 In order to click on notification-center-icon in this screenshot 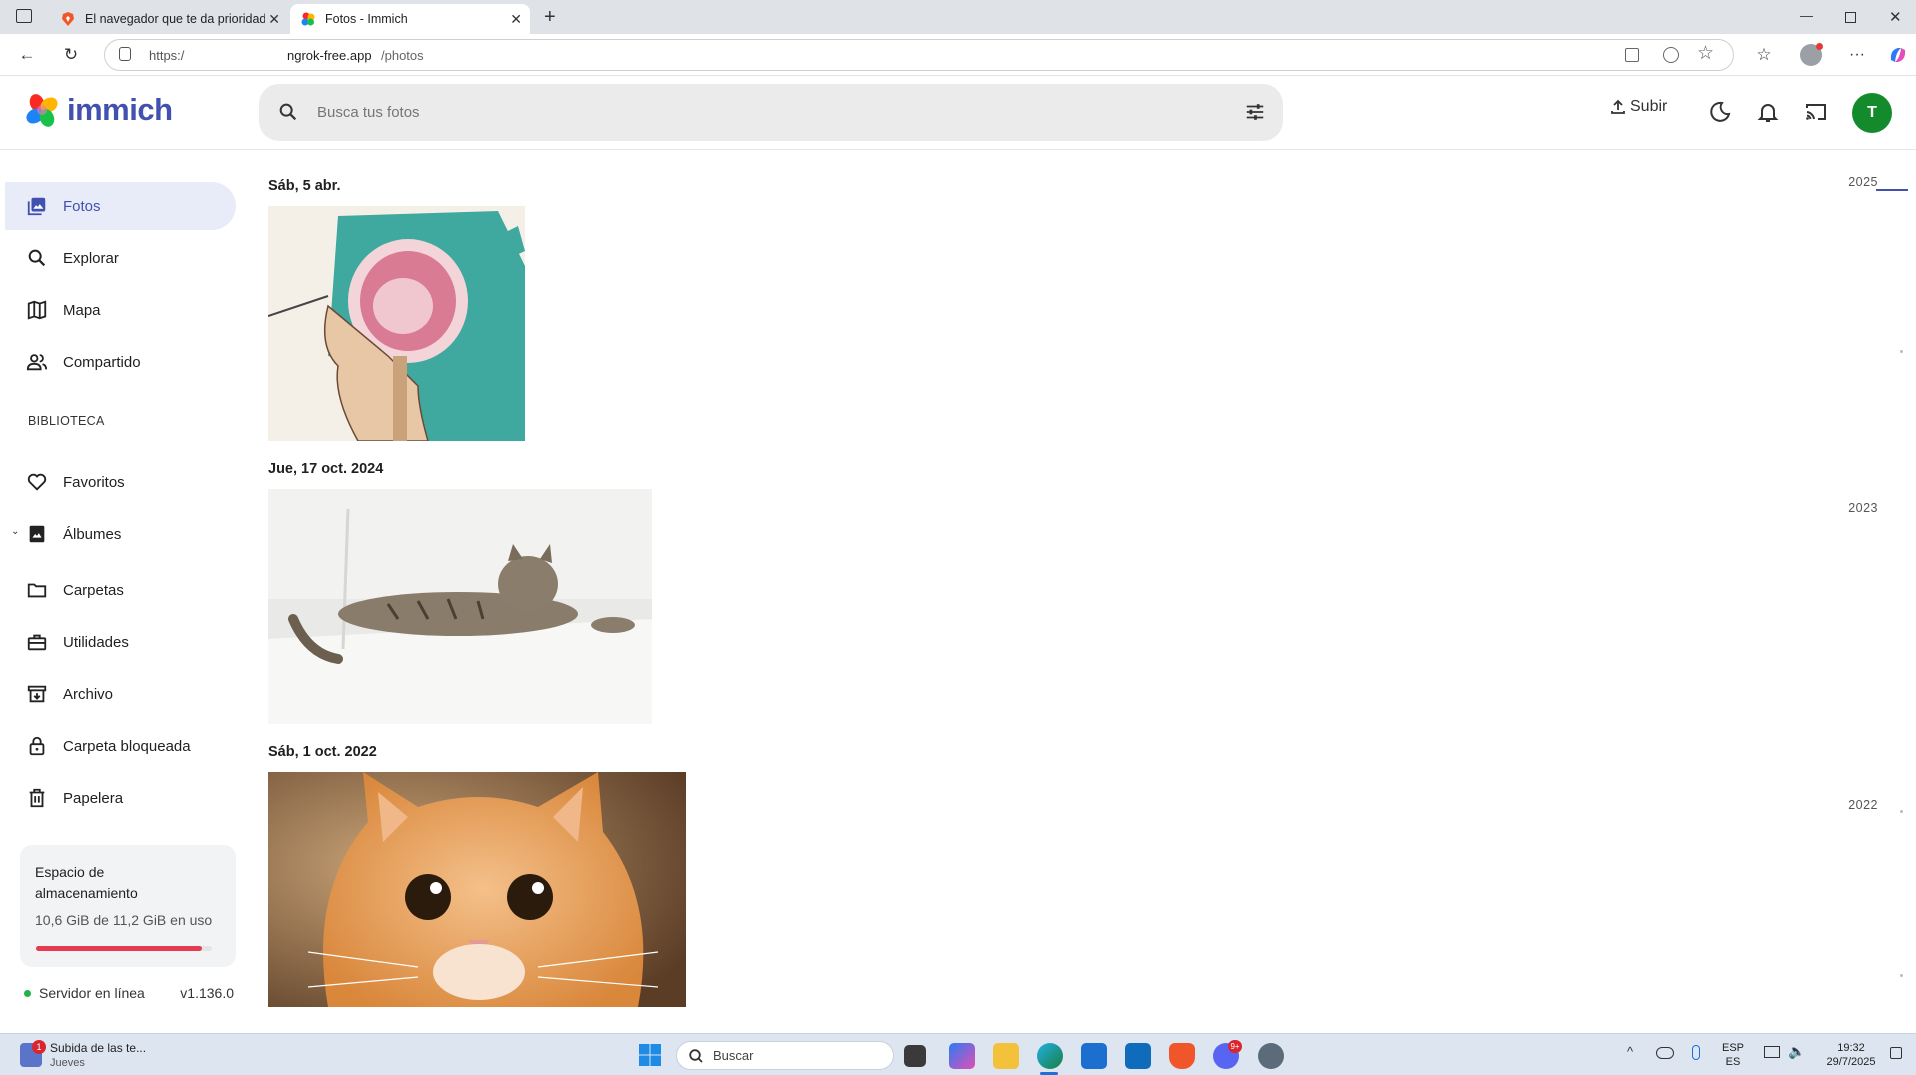, I will do `click(1896, 1053)`.